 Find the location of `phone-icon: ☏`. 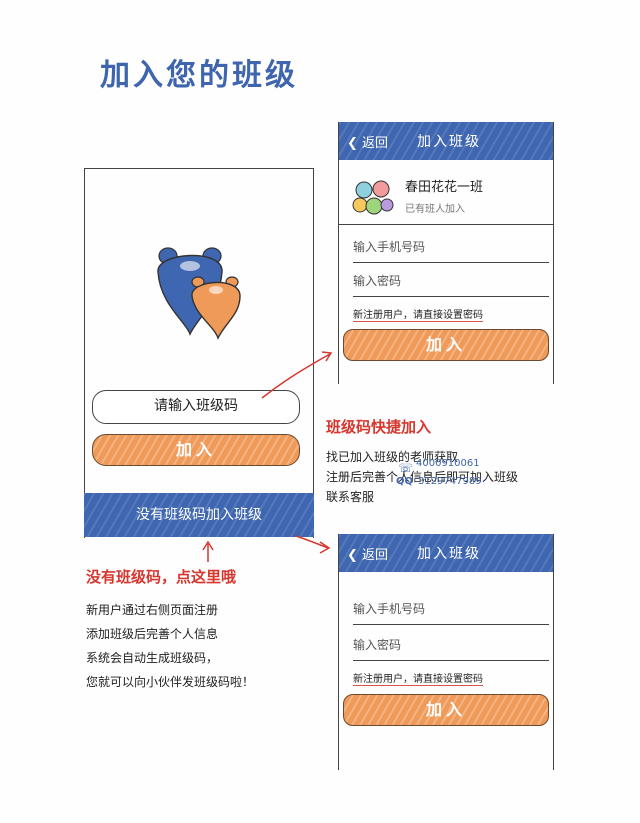

phone-icon: ☏ is located at coordinates (406, 468).